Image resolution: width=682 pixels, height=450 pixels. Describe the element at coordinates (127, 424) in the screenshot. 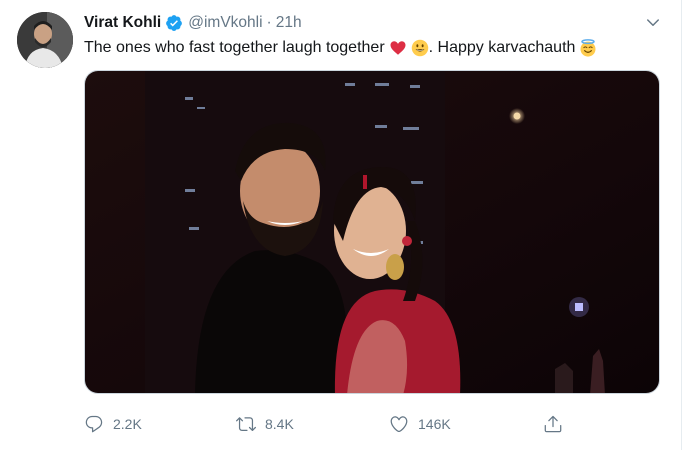

I see `reply-count: 2.2K` at that location.